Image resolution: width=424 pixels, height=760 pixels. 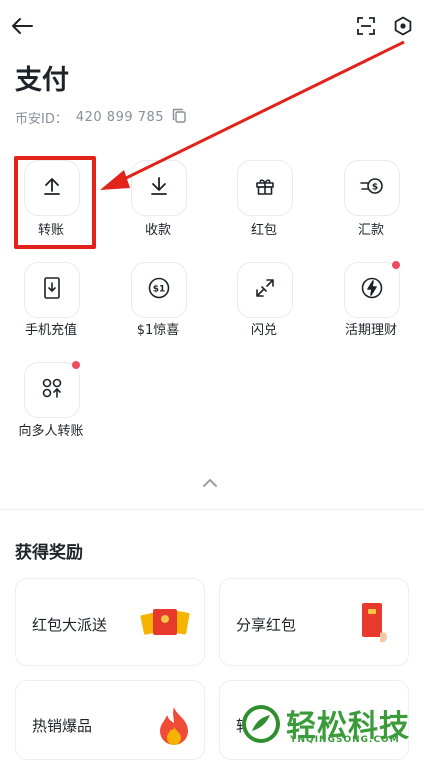 What do you see at coordinates (328, 724) in the screenshot?
I see `watermark-logo: 轻松科技 YNQINGSONG.COM` at bounding box center [328, 724].